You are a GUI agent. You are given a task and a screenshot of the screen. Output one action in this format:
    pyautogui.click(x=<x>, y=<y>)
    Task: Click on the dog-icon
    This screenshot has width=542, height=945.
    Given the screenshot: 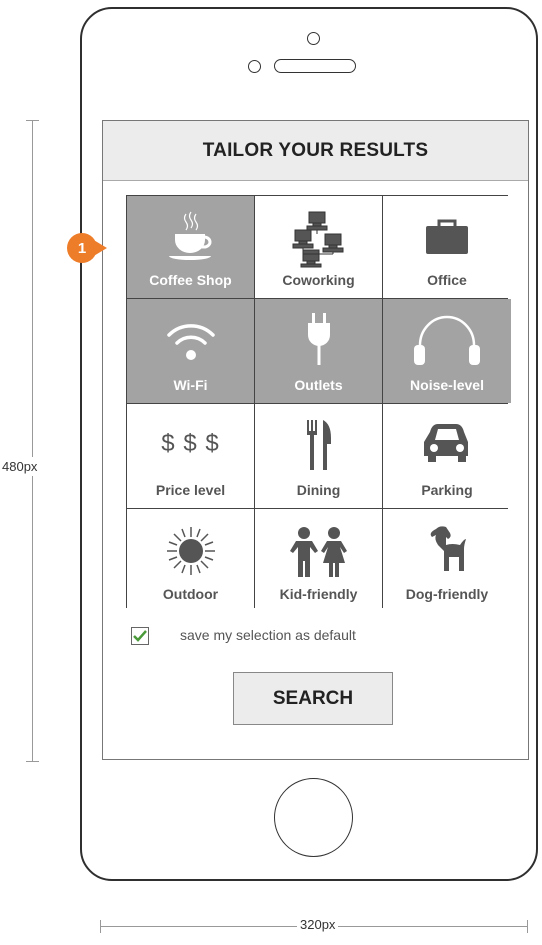 What is the action you would take?
    pyautogui.click(x=448, y=548)
    